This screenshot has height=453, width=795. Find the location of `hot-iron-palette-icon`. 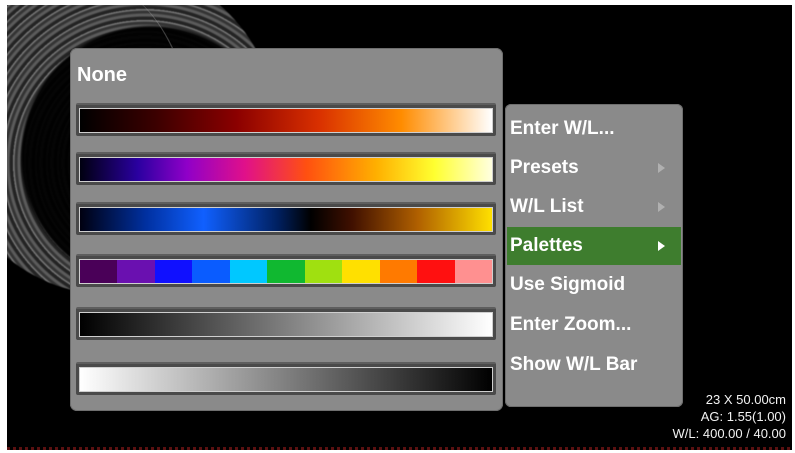

hot-iron-palette-icon is located at coordinates (286, 120).